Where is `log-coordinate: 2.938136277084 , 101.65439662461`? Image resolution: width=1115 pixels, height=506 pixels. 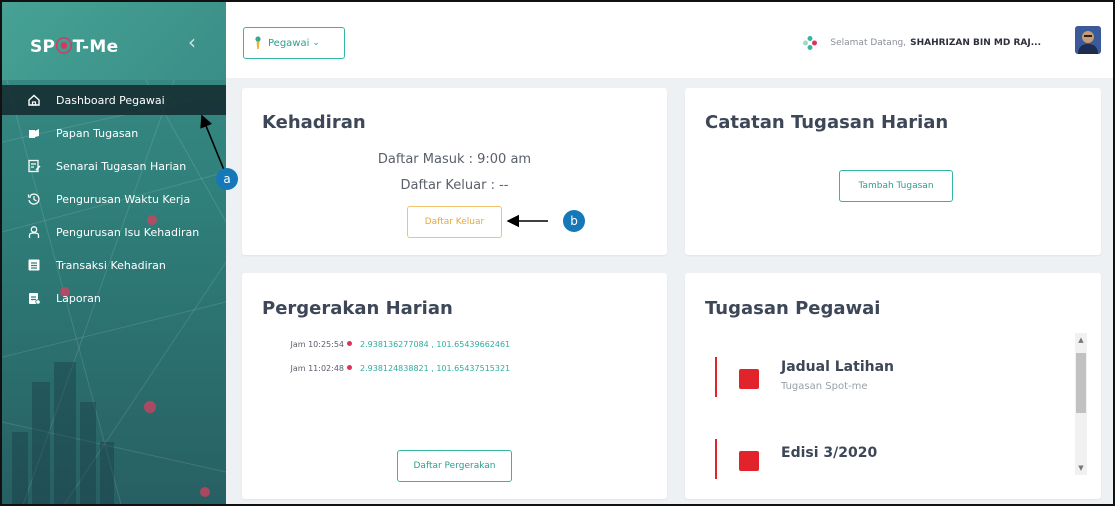 log-coordinate: 2.938136277084 , 101.65439662461 is located at coordinates (435, 344).